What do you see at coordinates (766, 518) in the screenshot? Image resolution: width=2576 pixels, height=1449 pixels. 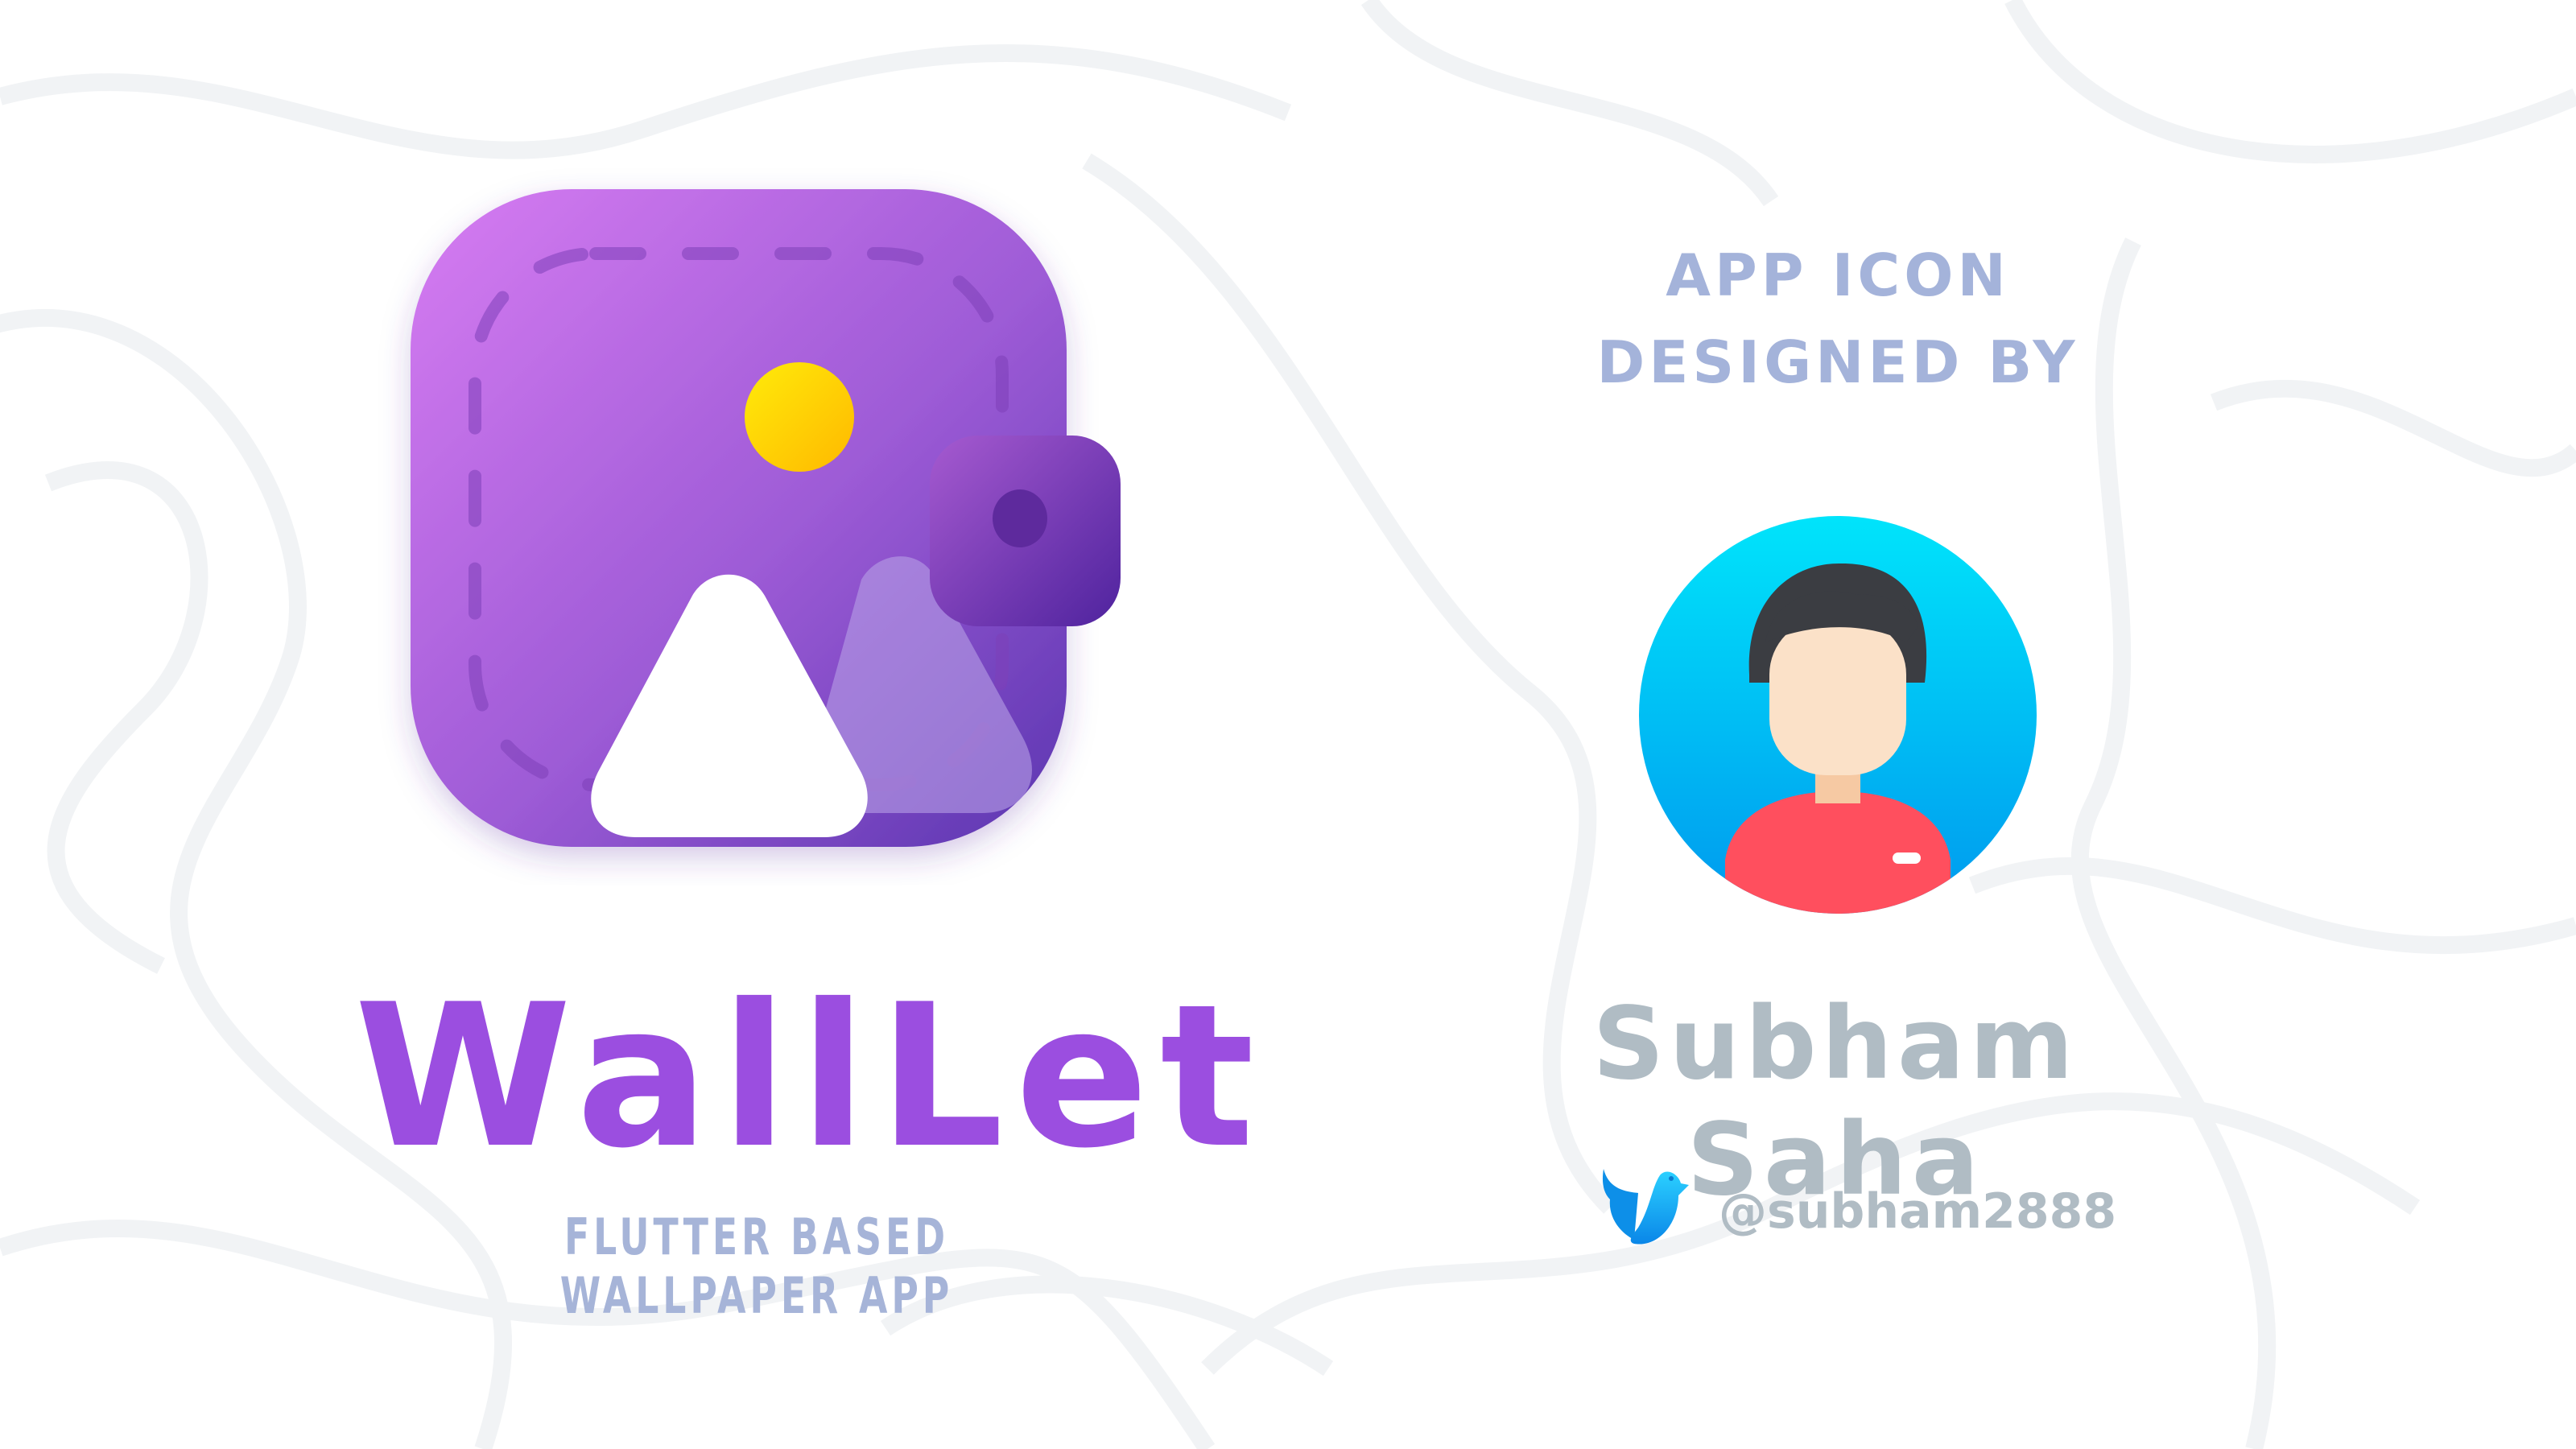 I see `app-icon-wallet` at bounding box center [766, 518].